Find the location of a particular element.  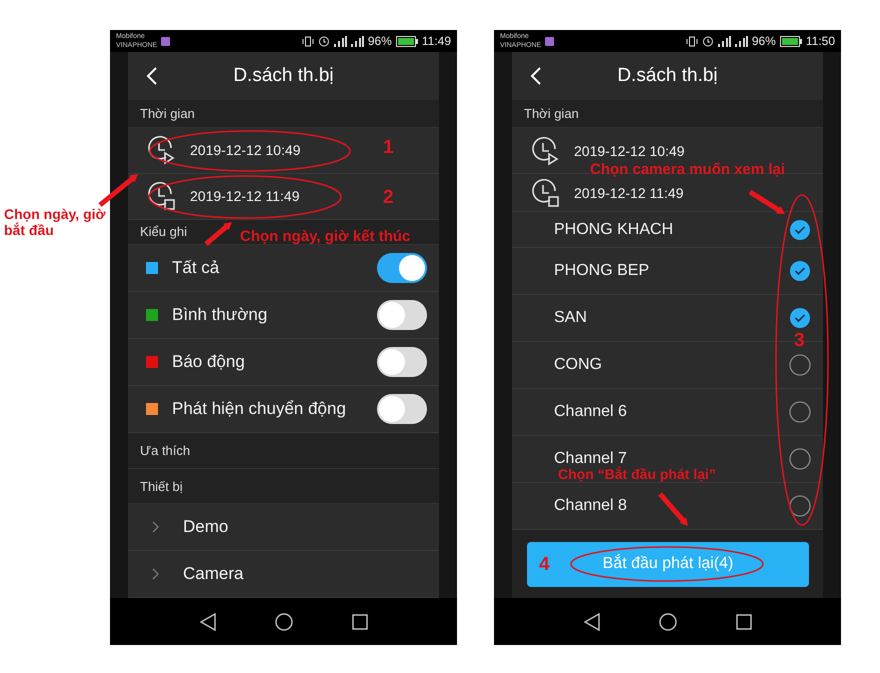

channel-row: PHONG KHACH is located at coordinates (667, 230).